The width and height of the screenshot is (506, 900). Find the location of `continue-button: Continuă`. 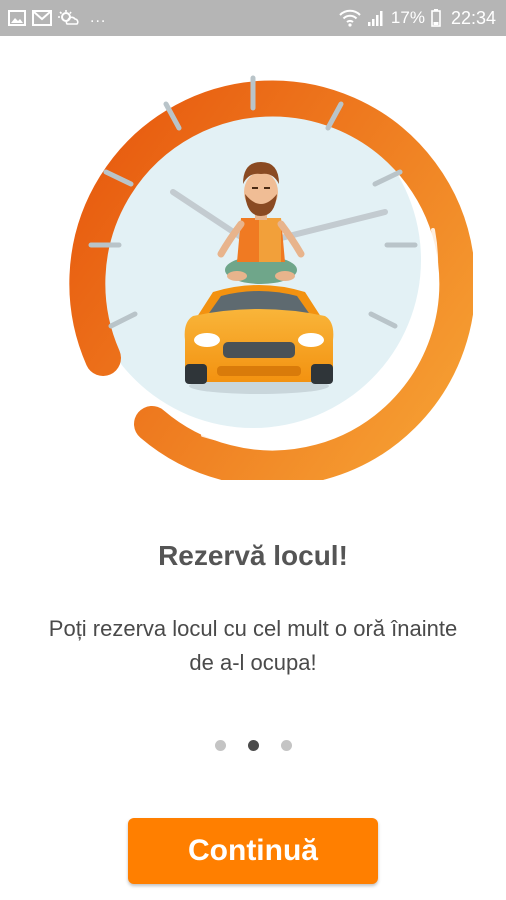

continue-button: Continuă is located at coordinates (253, 851).